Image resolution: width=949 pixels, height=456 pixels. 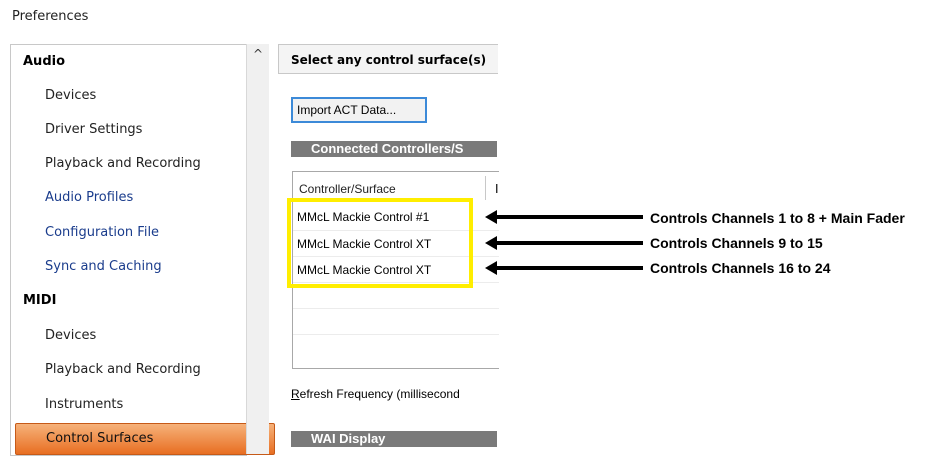 I want to click on refresh-label-text: efresh Frequency (millisecond, so click(x=379, y=394).